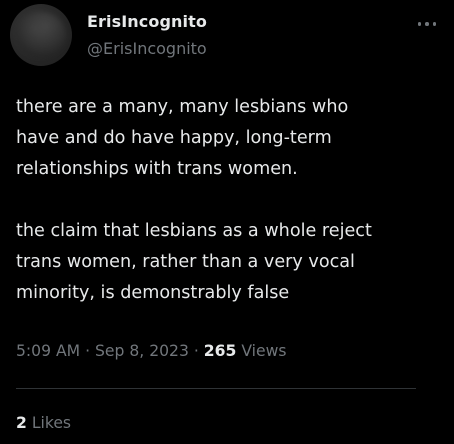 This screenshot has height=444, width=454. What do you see at coordinates (147, 48) in the screenshot?
I see `user-handle: @ErisIncognito` at bounding box center [147, 48].